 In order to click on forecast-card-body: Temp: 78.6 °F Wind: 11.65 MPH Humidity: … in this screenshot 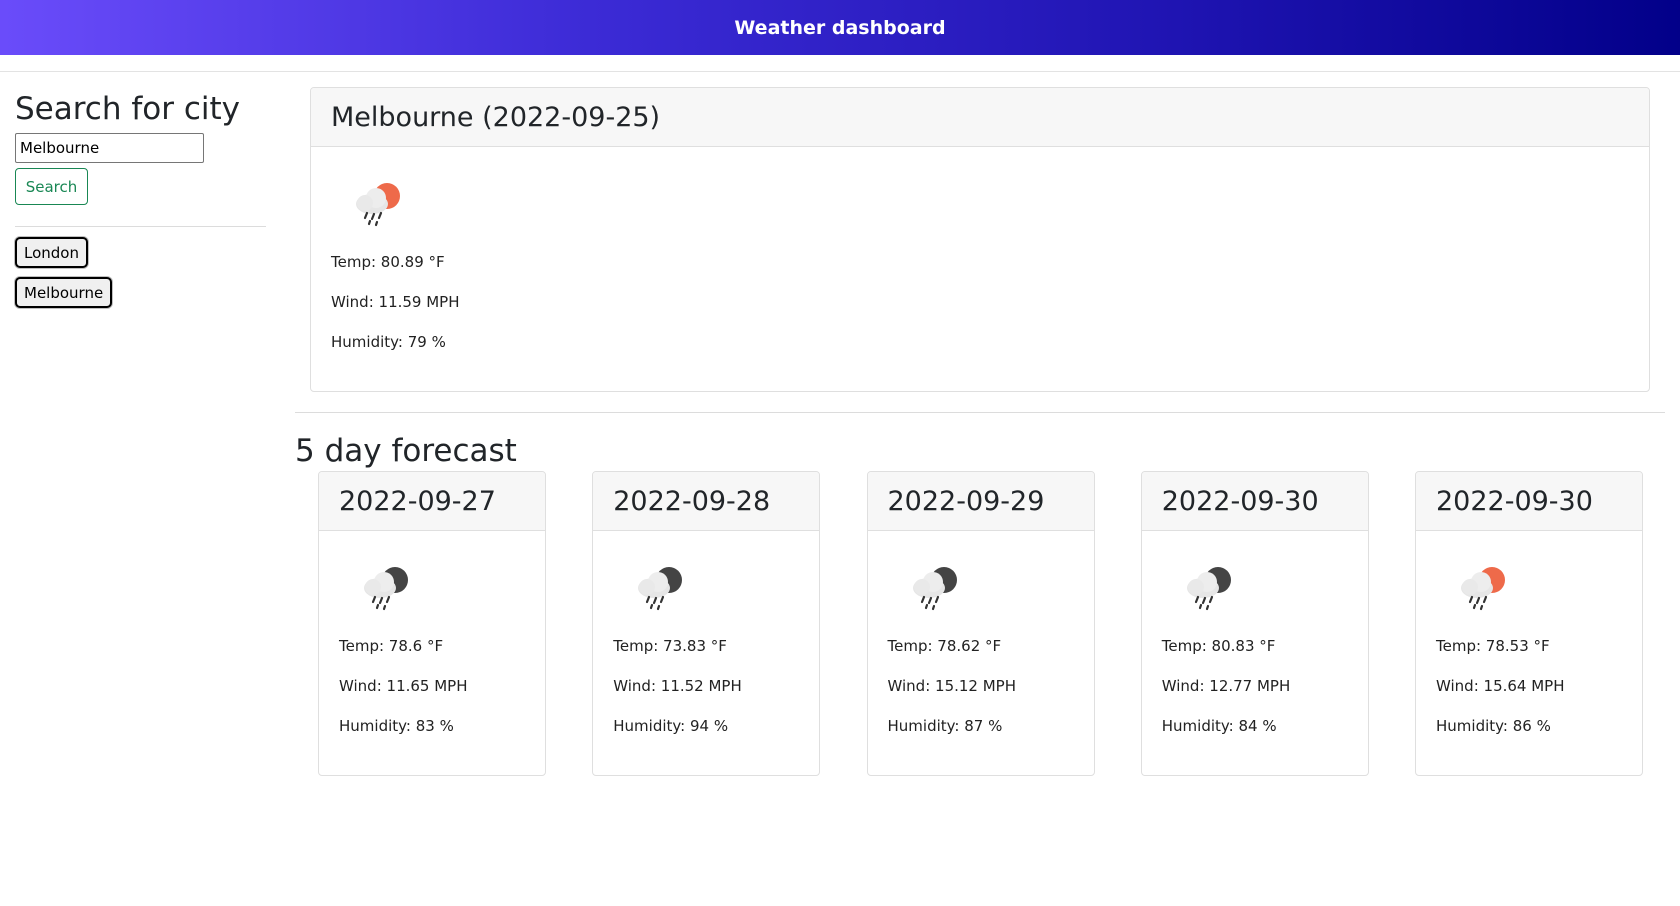, I will do `click(432, 633)`.